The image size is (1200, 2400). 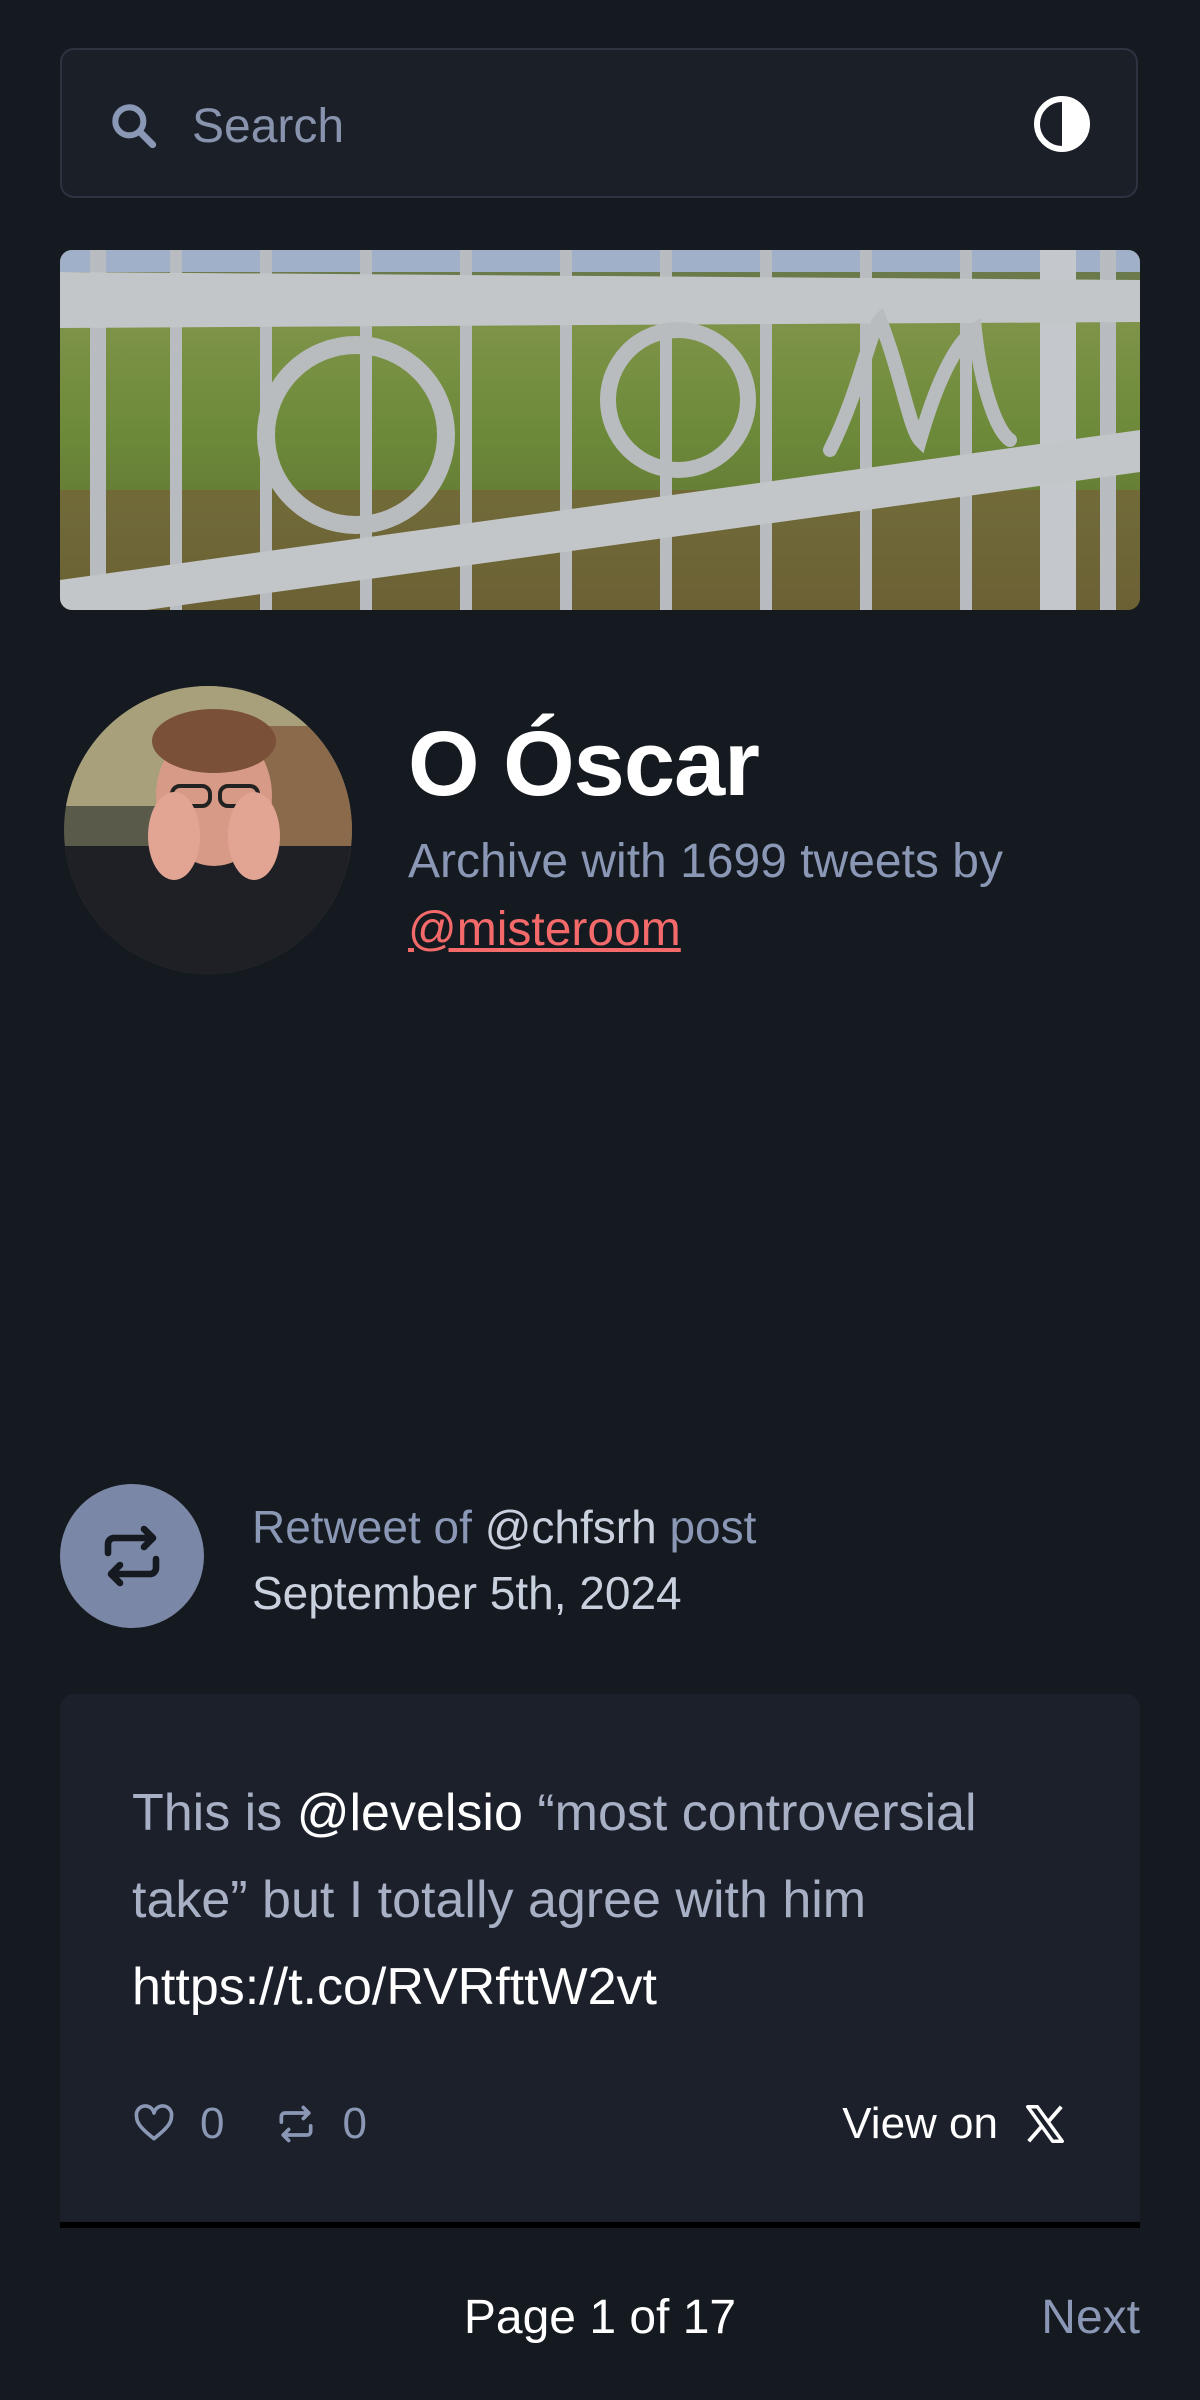 I want to click on like-count: 0, so click(x=212, y=2123).